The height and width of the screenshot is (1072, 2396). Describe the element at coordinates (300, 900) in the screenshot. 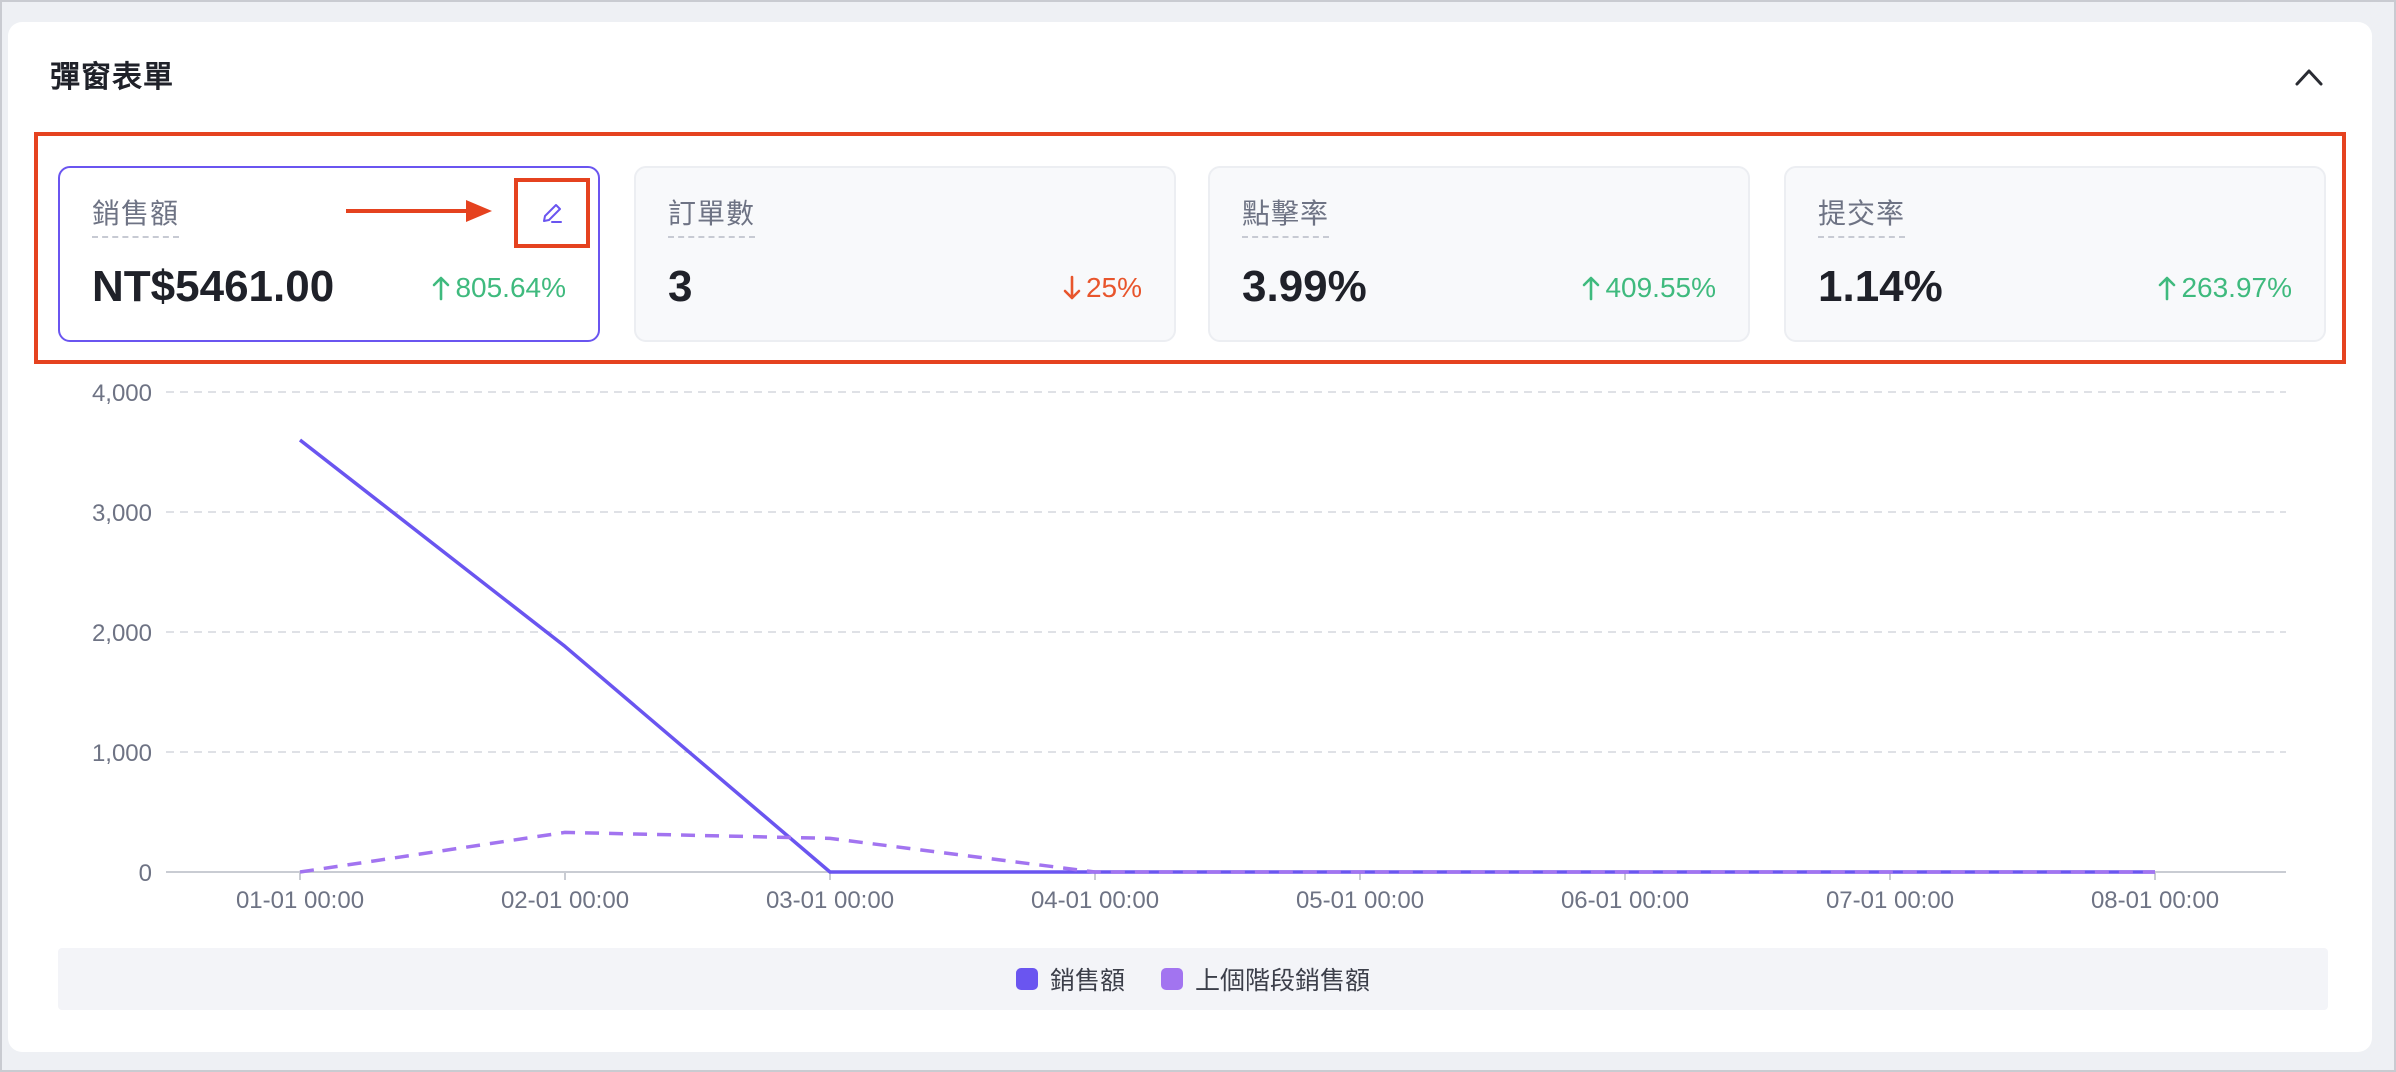

I see `x-tick-label: 01-01 00:00` at that location.